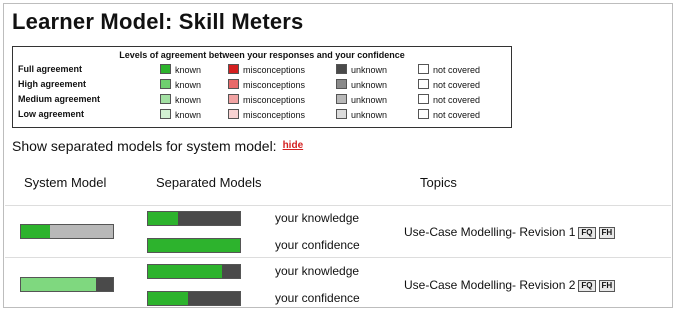 Image resolution: width=676 pixels, height=310 pixels. I want to click on topic-name: Use-Case Modelling- Revision 2 FQ FH, so click(510, 285).